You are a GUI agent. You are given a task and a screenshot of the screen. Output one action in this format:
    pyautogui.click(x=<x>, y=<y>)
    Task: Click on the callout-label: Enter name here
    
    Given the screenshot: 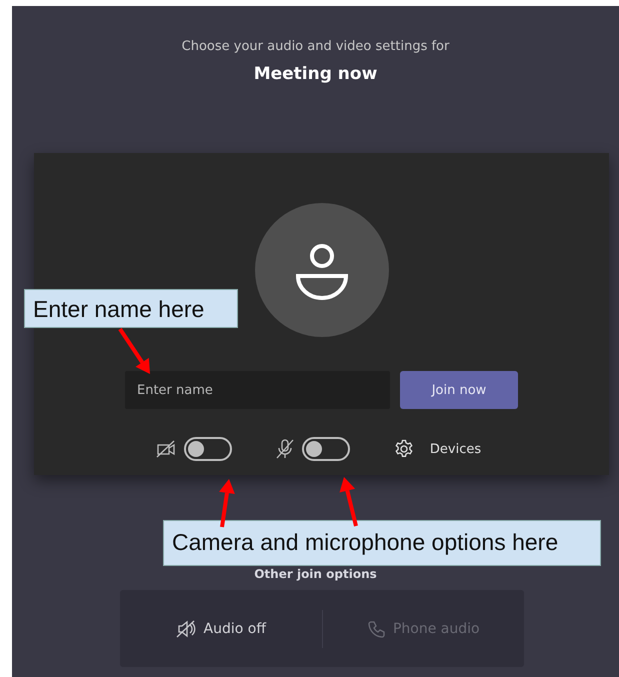 What is the action you would take?
    pyautogui.click(x=131, y=308)
    